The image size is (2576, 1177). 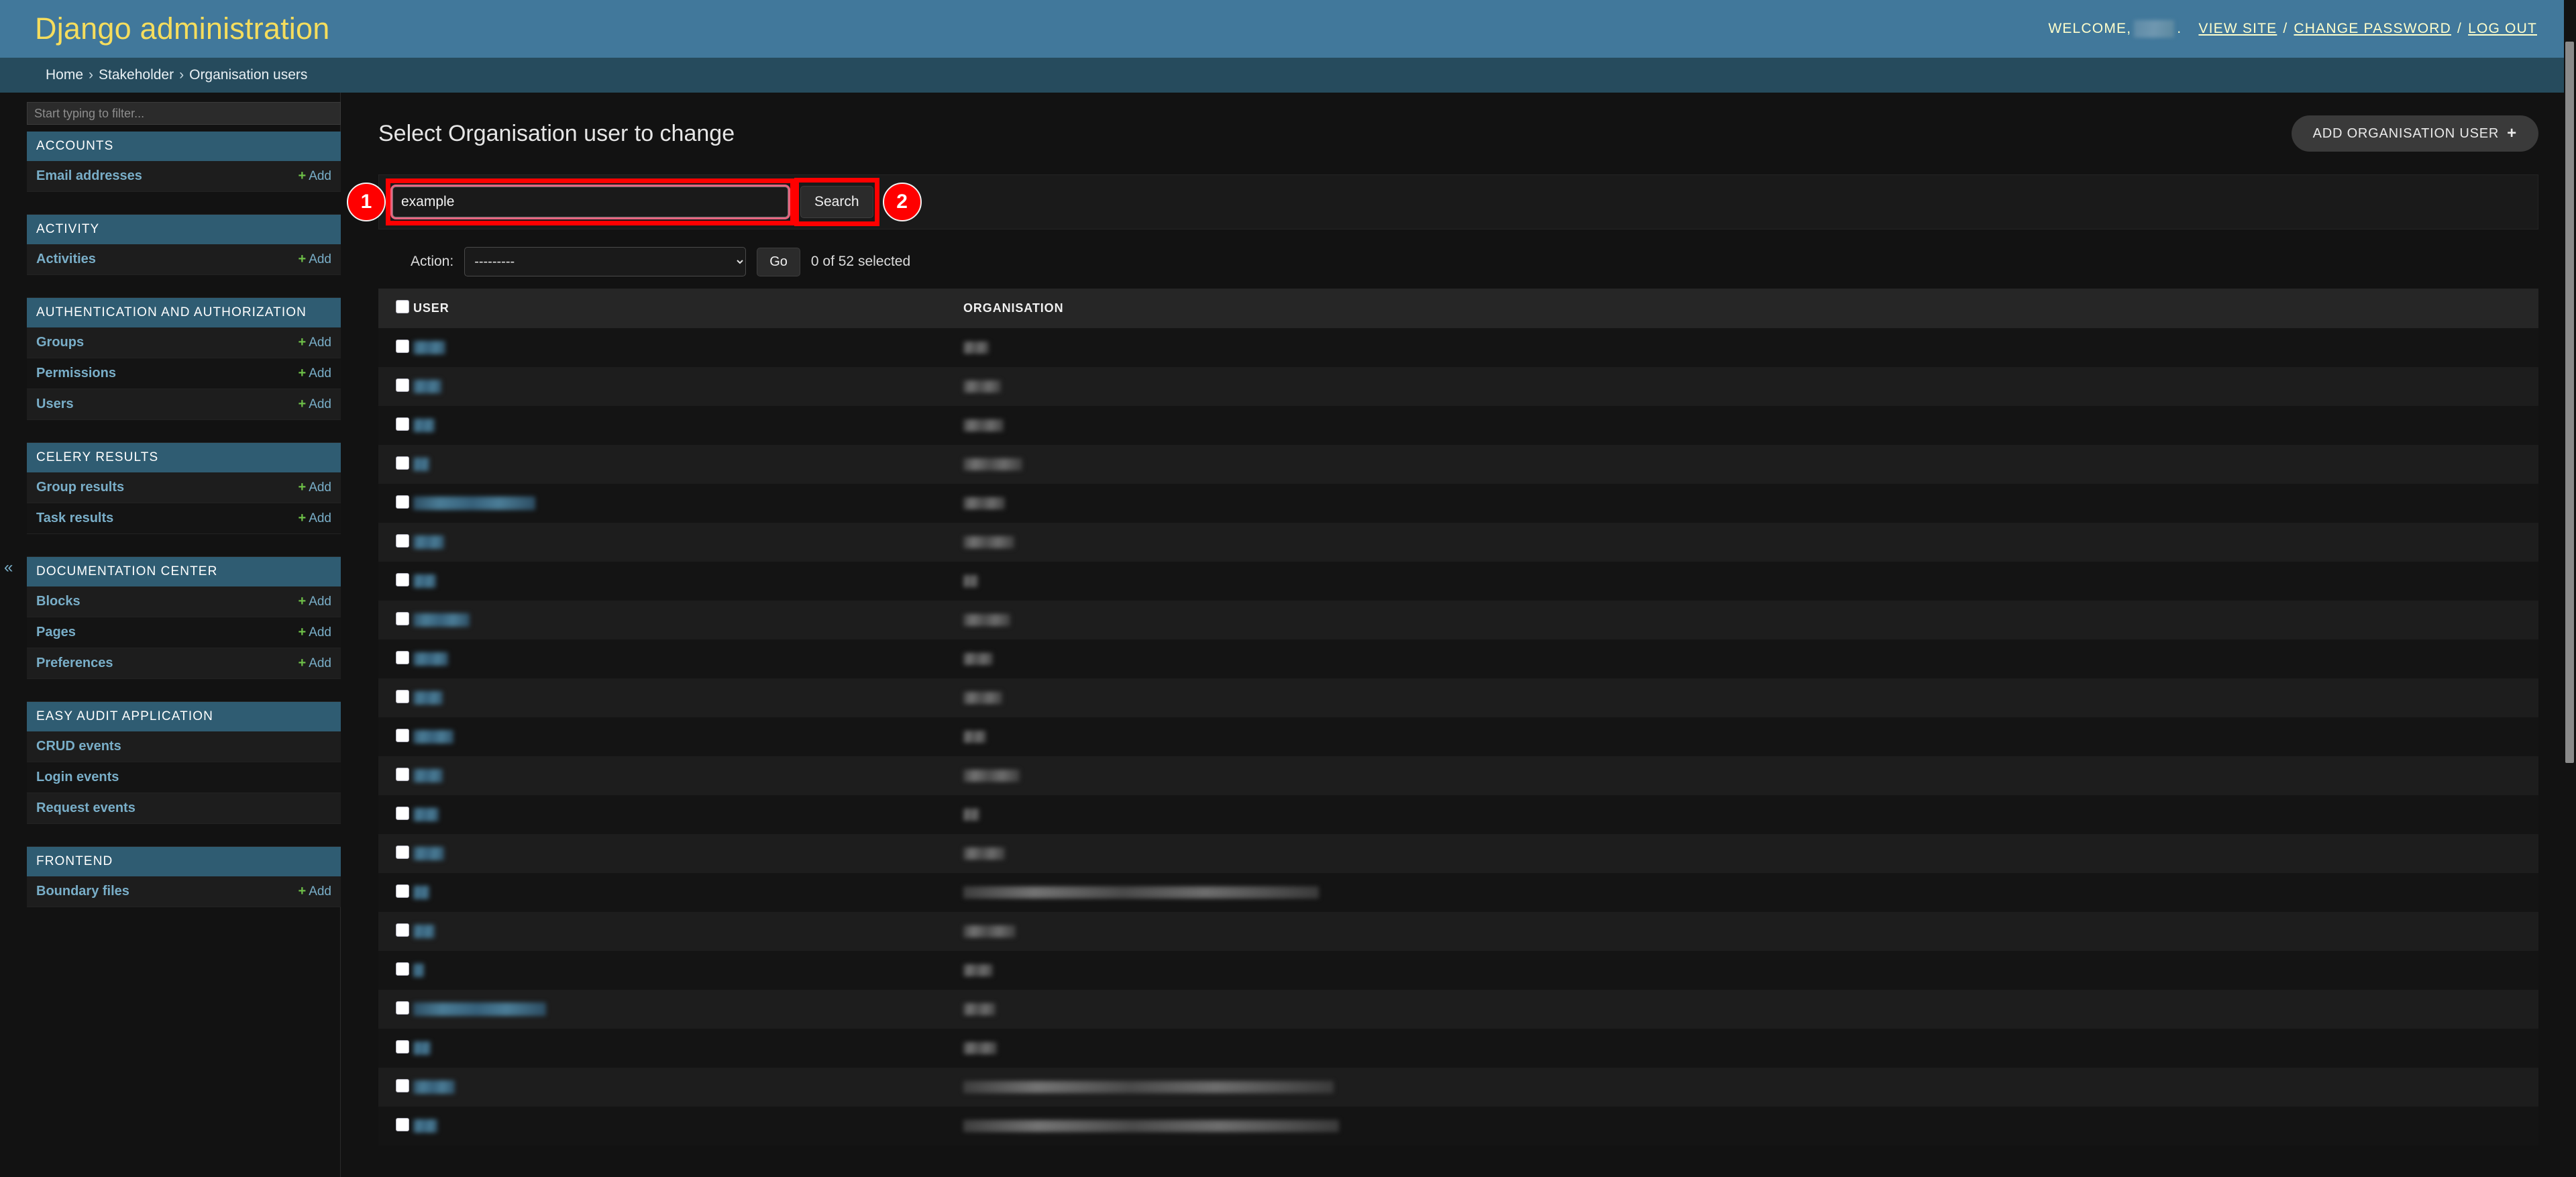 What do you see at coordinates (184, 312) in the screenshot?
I see `sidebar-app-header: AUTHENTICATION AND AUTHORIZATION` at bounding box center [184, 312].